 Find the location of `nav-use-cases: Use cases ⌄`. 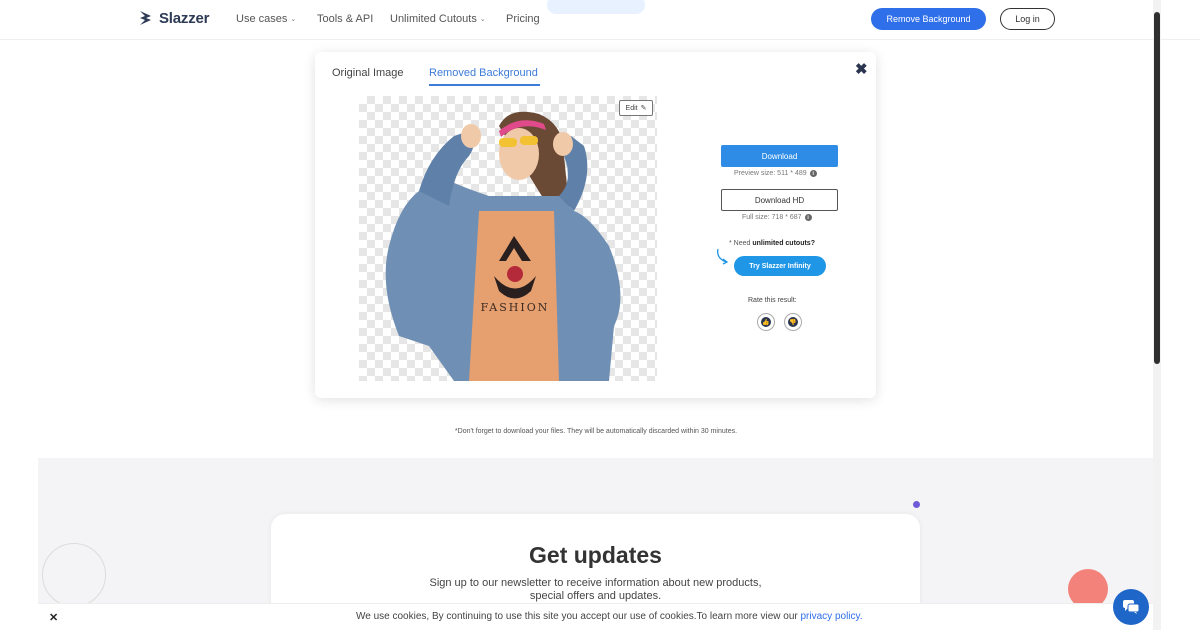

nav-use-cases: Use cases ⌄ is located at coordinates (266, 19).